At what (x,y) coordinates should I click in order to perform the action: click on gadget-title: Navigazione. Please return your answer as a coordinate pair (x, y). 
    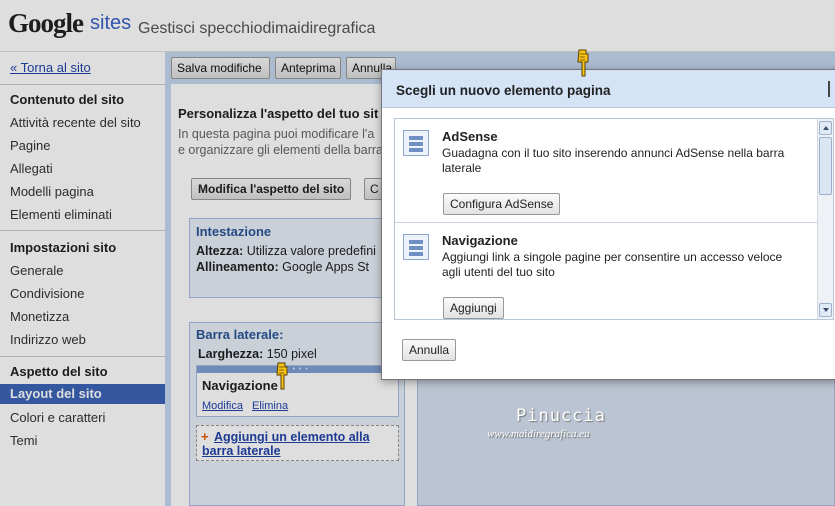
    Looking at the image, I should click on (240, 385).